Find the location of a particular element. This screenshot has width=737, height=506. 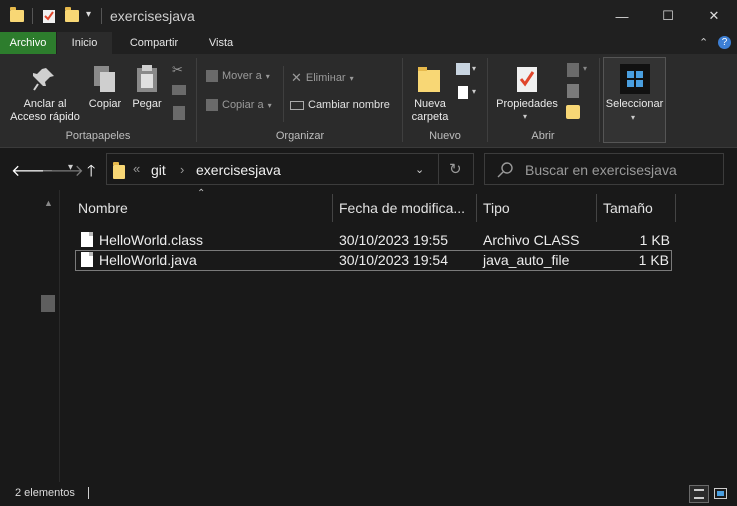

window-title: exercisesjava is located at coordinates (152, 16).